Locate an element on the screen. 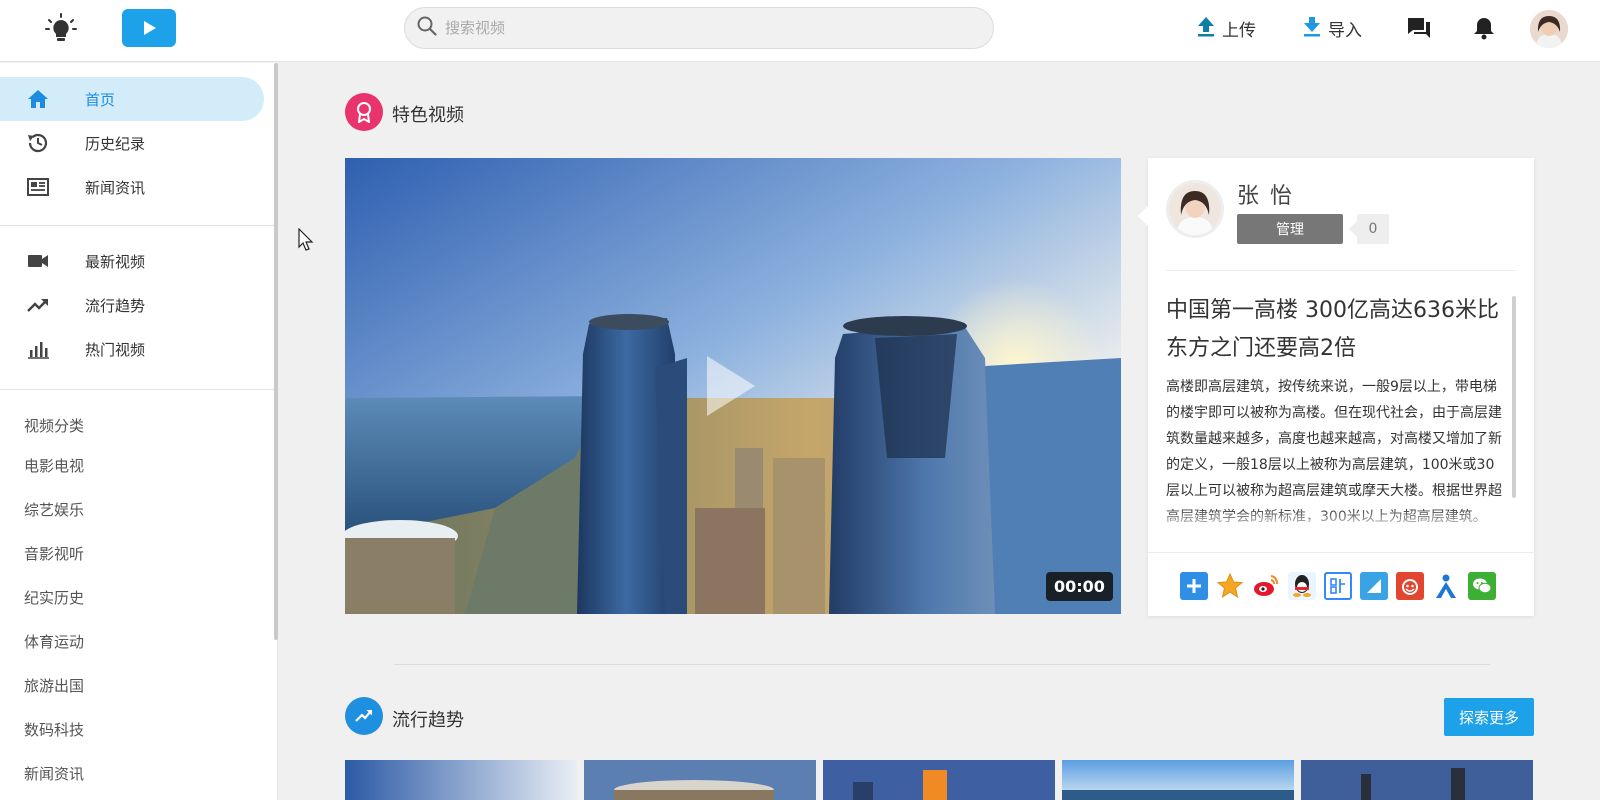 Image resolution: width=1600 pixels, height=800 pixels. lightbulb-icon is located at coordinates (61, 29).